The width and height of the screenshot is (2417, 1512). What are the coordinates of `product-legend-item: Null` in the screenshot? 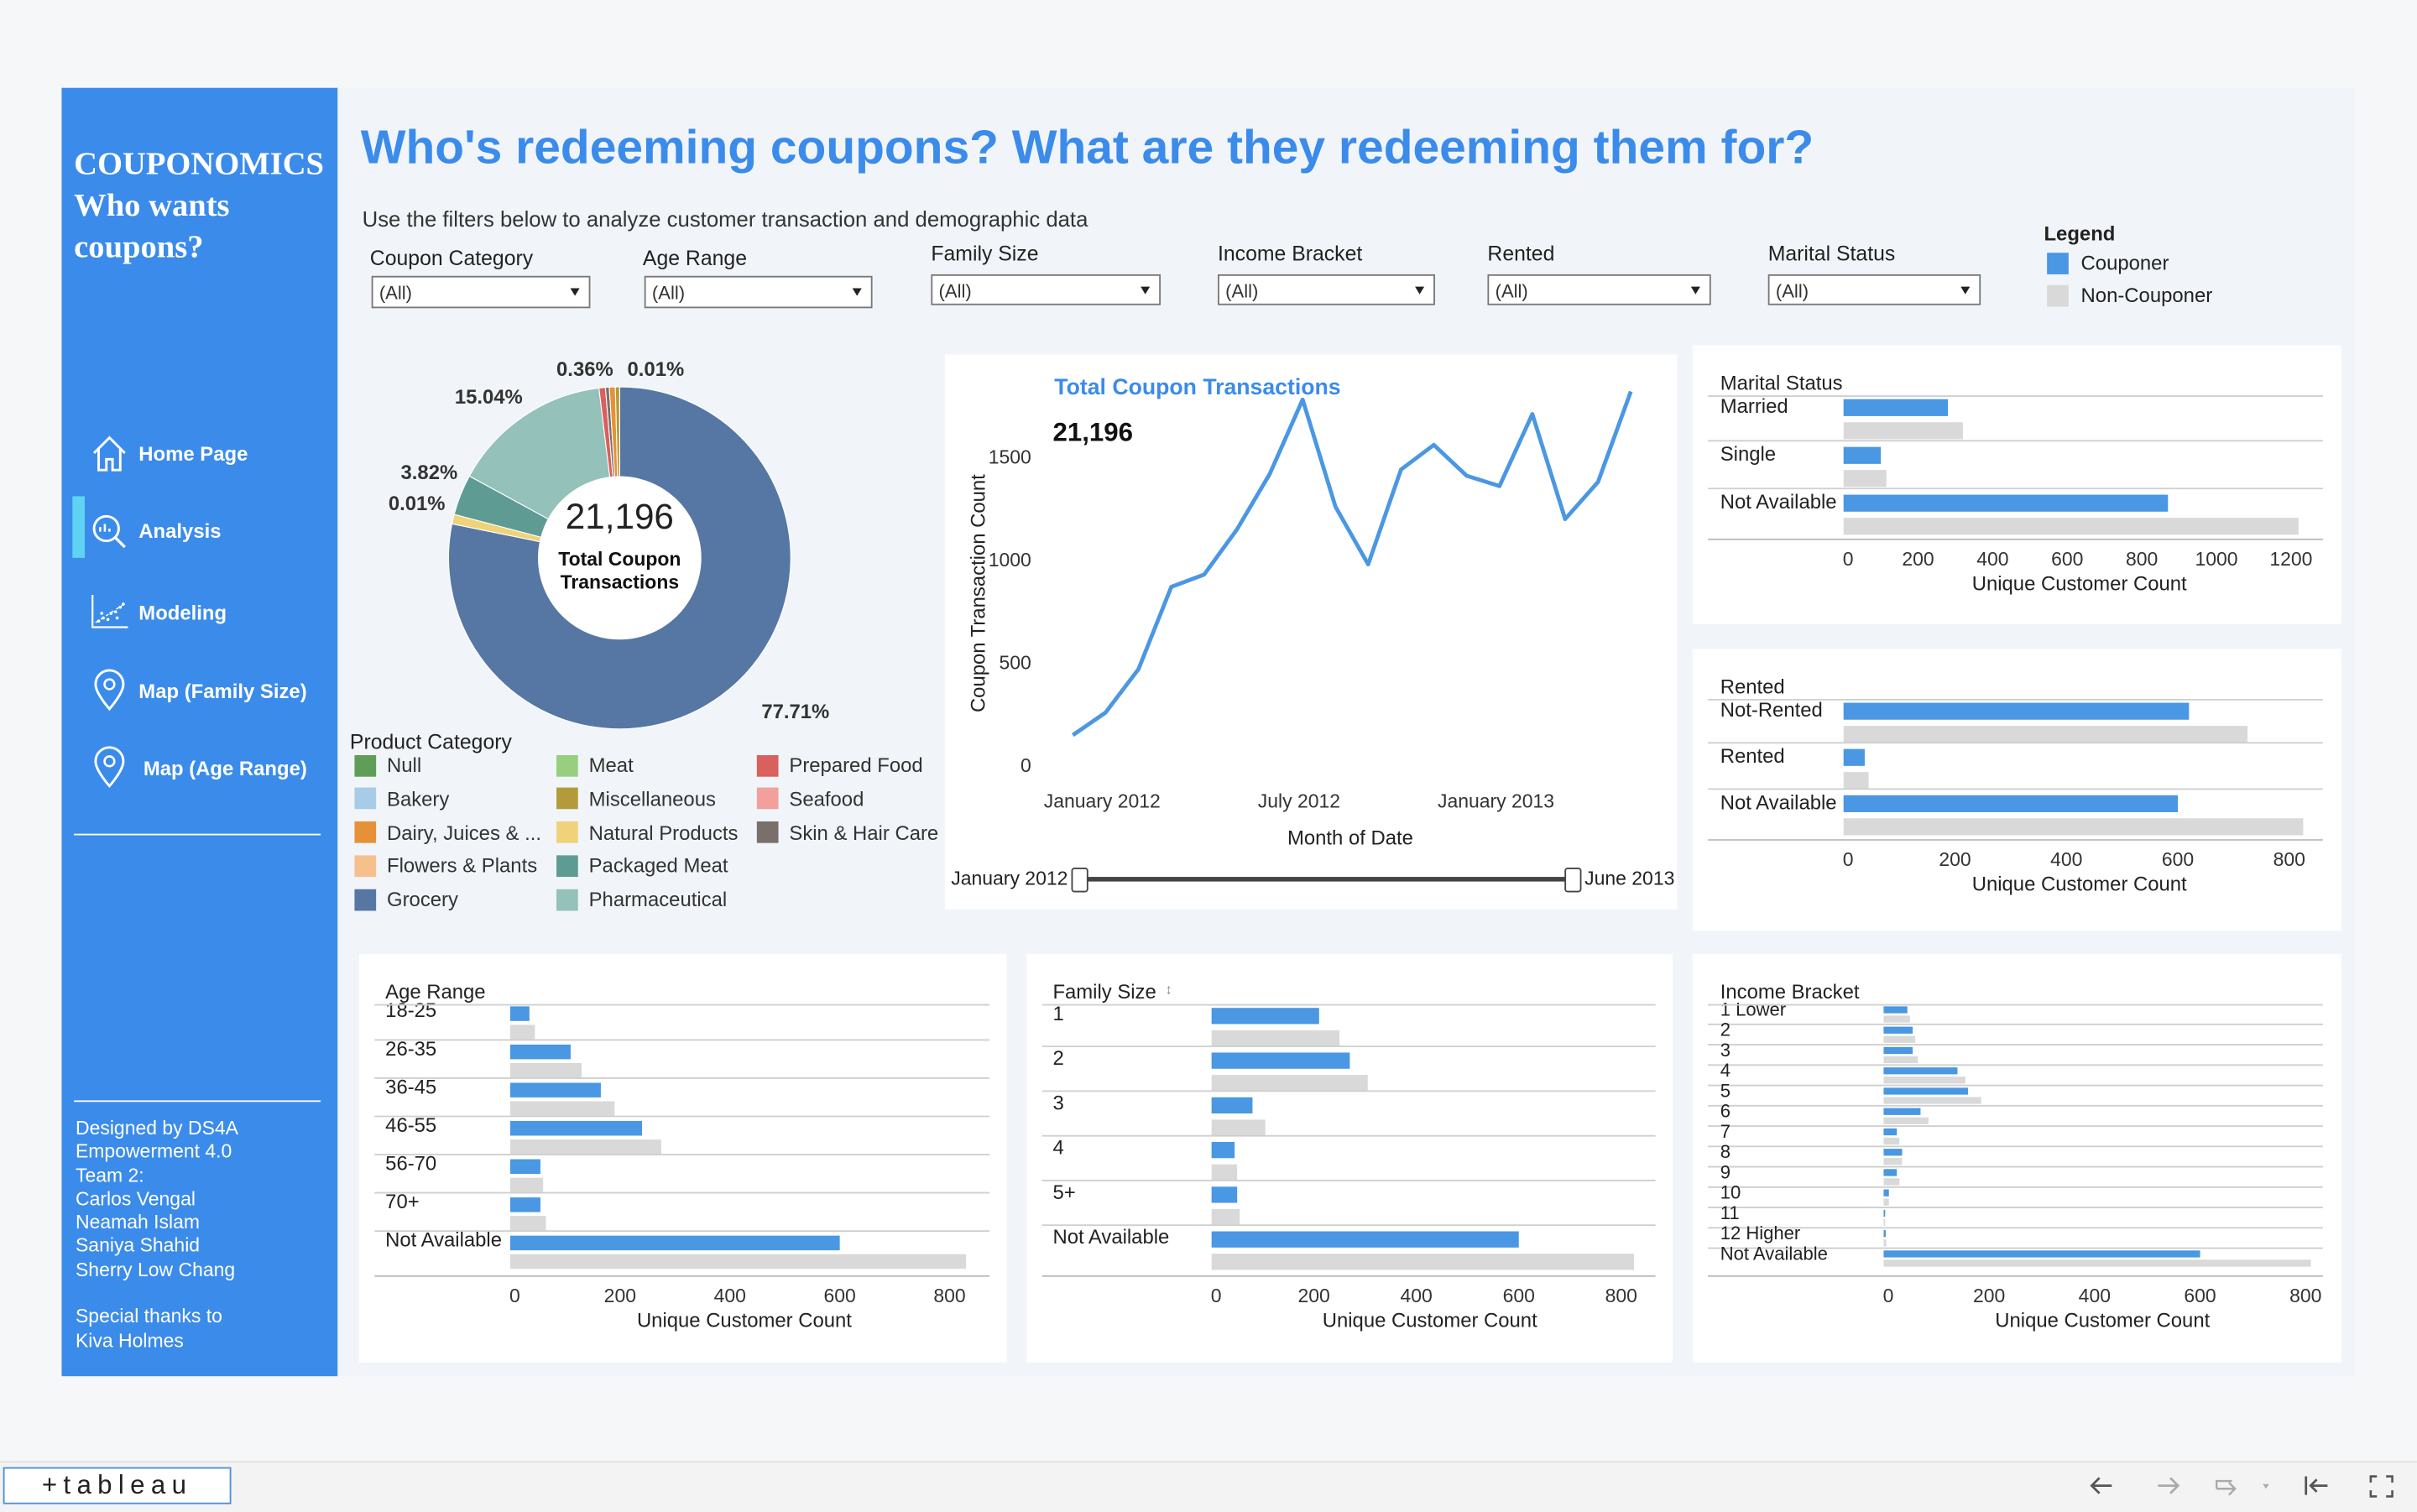 It's located at (387, 765).